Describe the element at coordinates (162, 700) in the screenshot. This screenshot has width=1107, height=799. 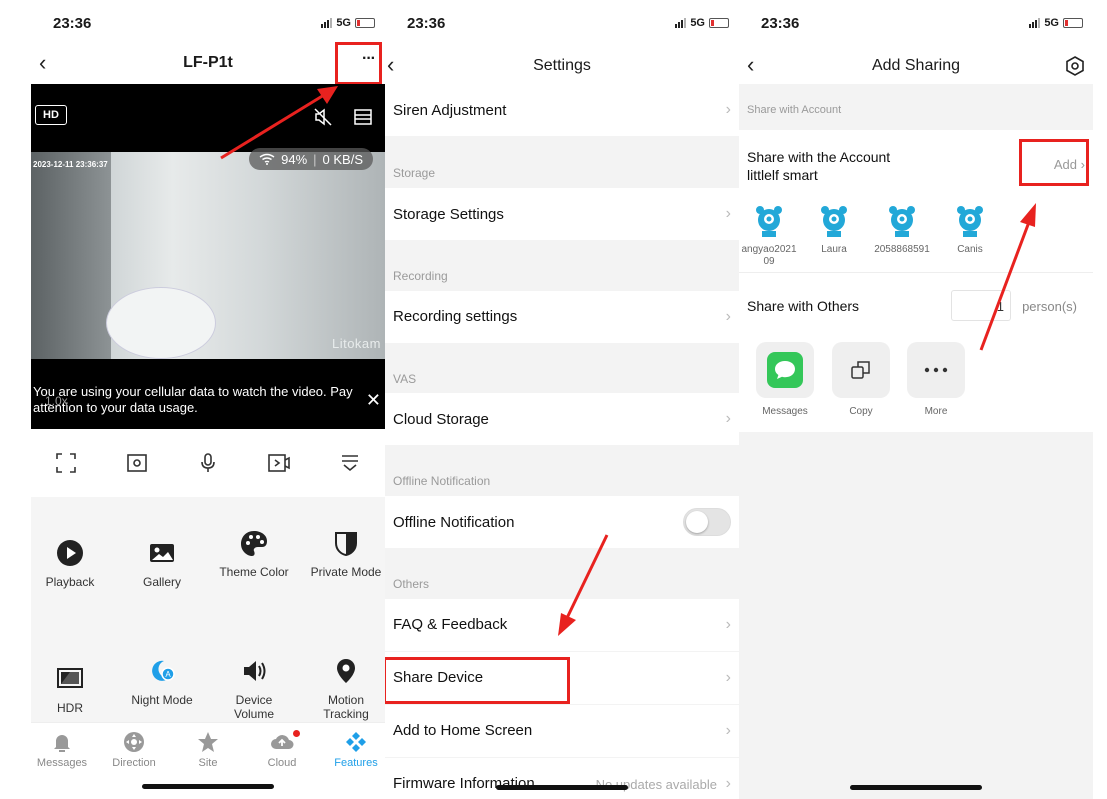
I see `feature-label: Night Mode` at that location.